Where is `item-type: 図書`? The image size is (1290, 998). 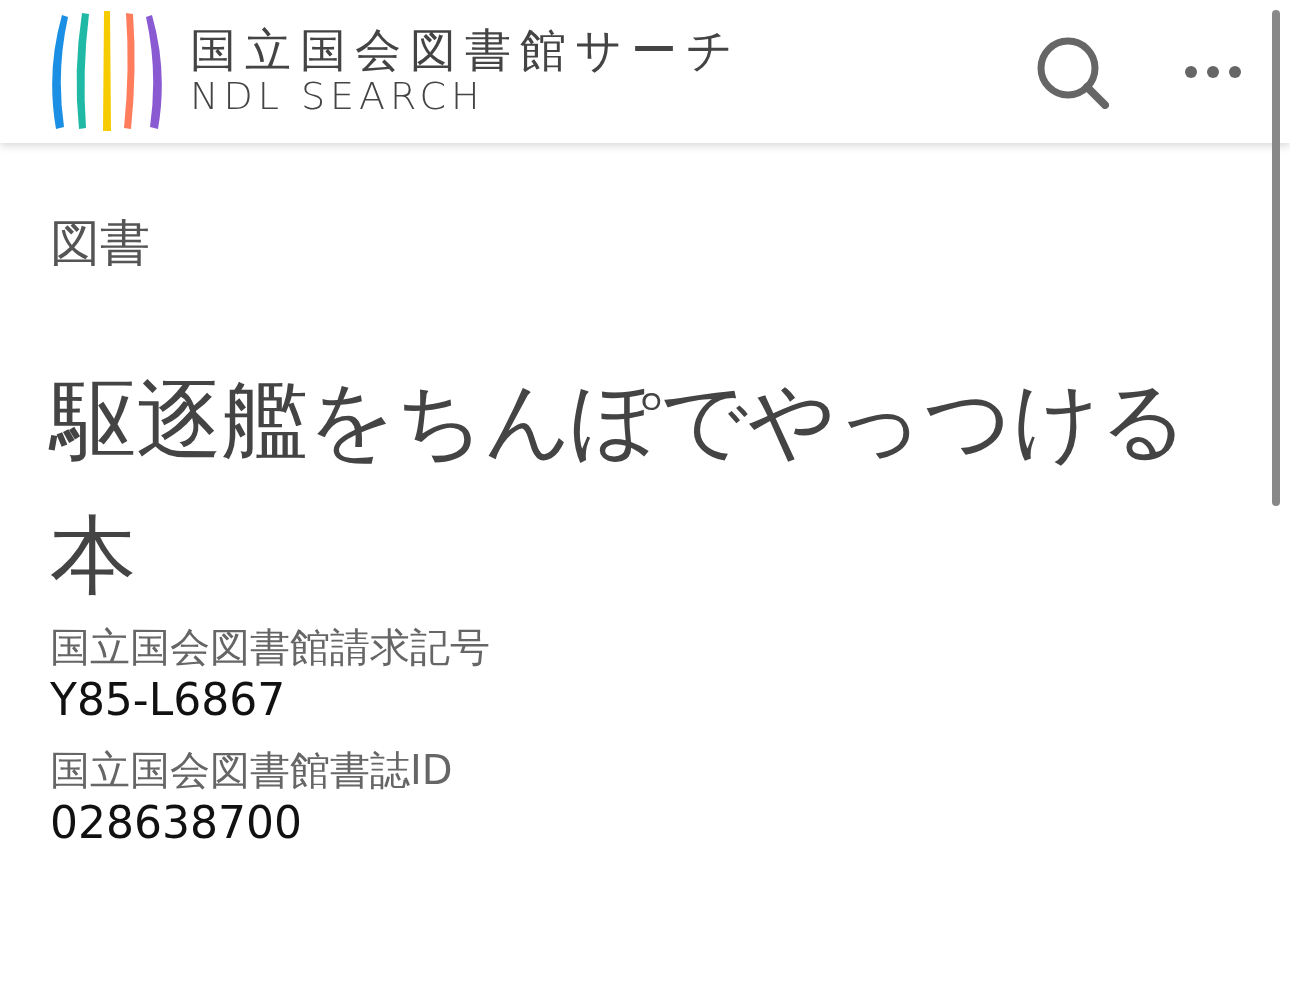
item-type: 図書 is located at coordinates (100, 243).